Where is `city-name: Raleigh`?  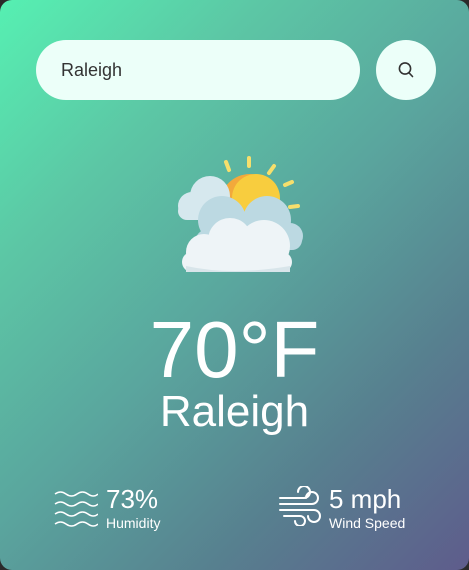 city-name: Raleigh is located at coordinates (234, 411).